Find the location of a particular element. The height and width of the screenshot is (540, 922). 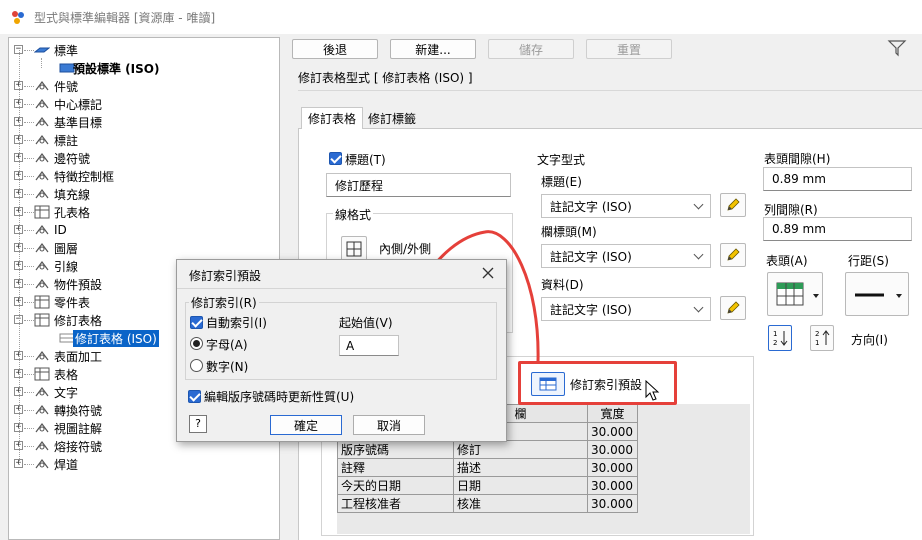

tree-item-label: 圖層 is located at coordinates (66, 248).